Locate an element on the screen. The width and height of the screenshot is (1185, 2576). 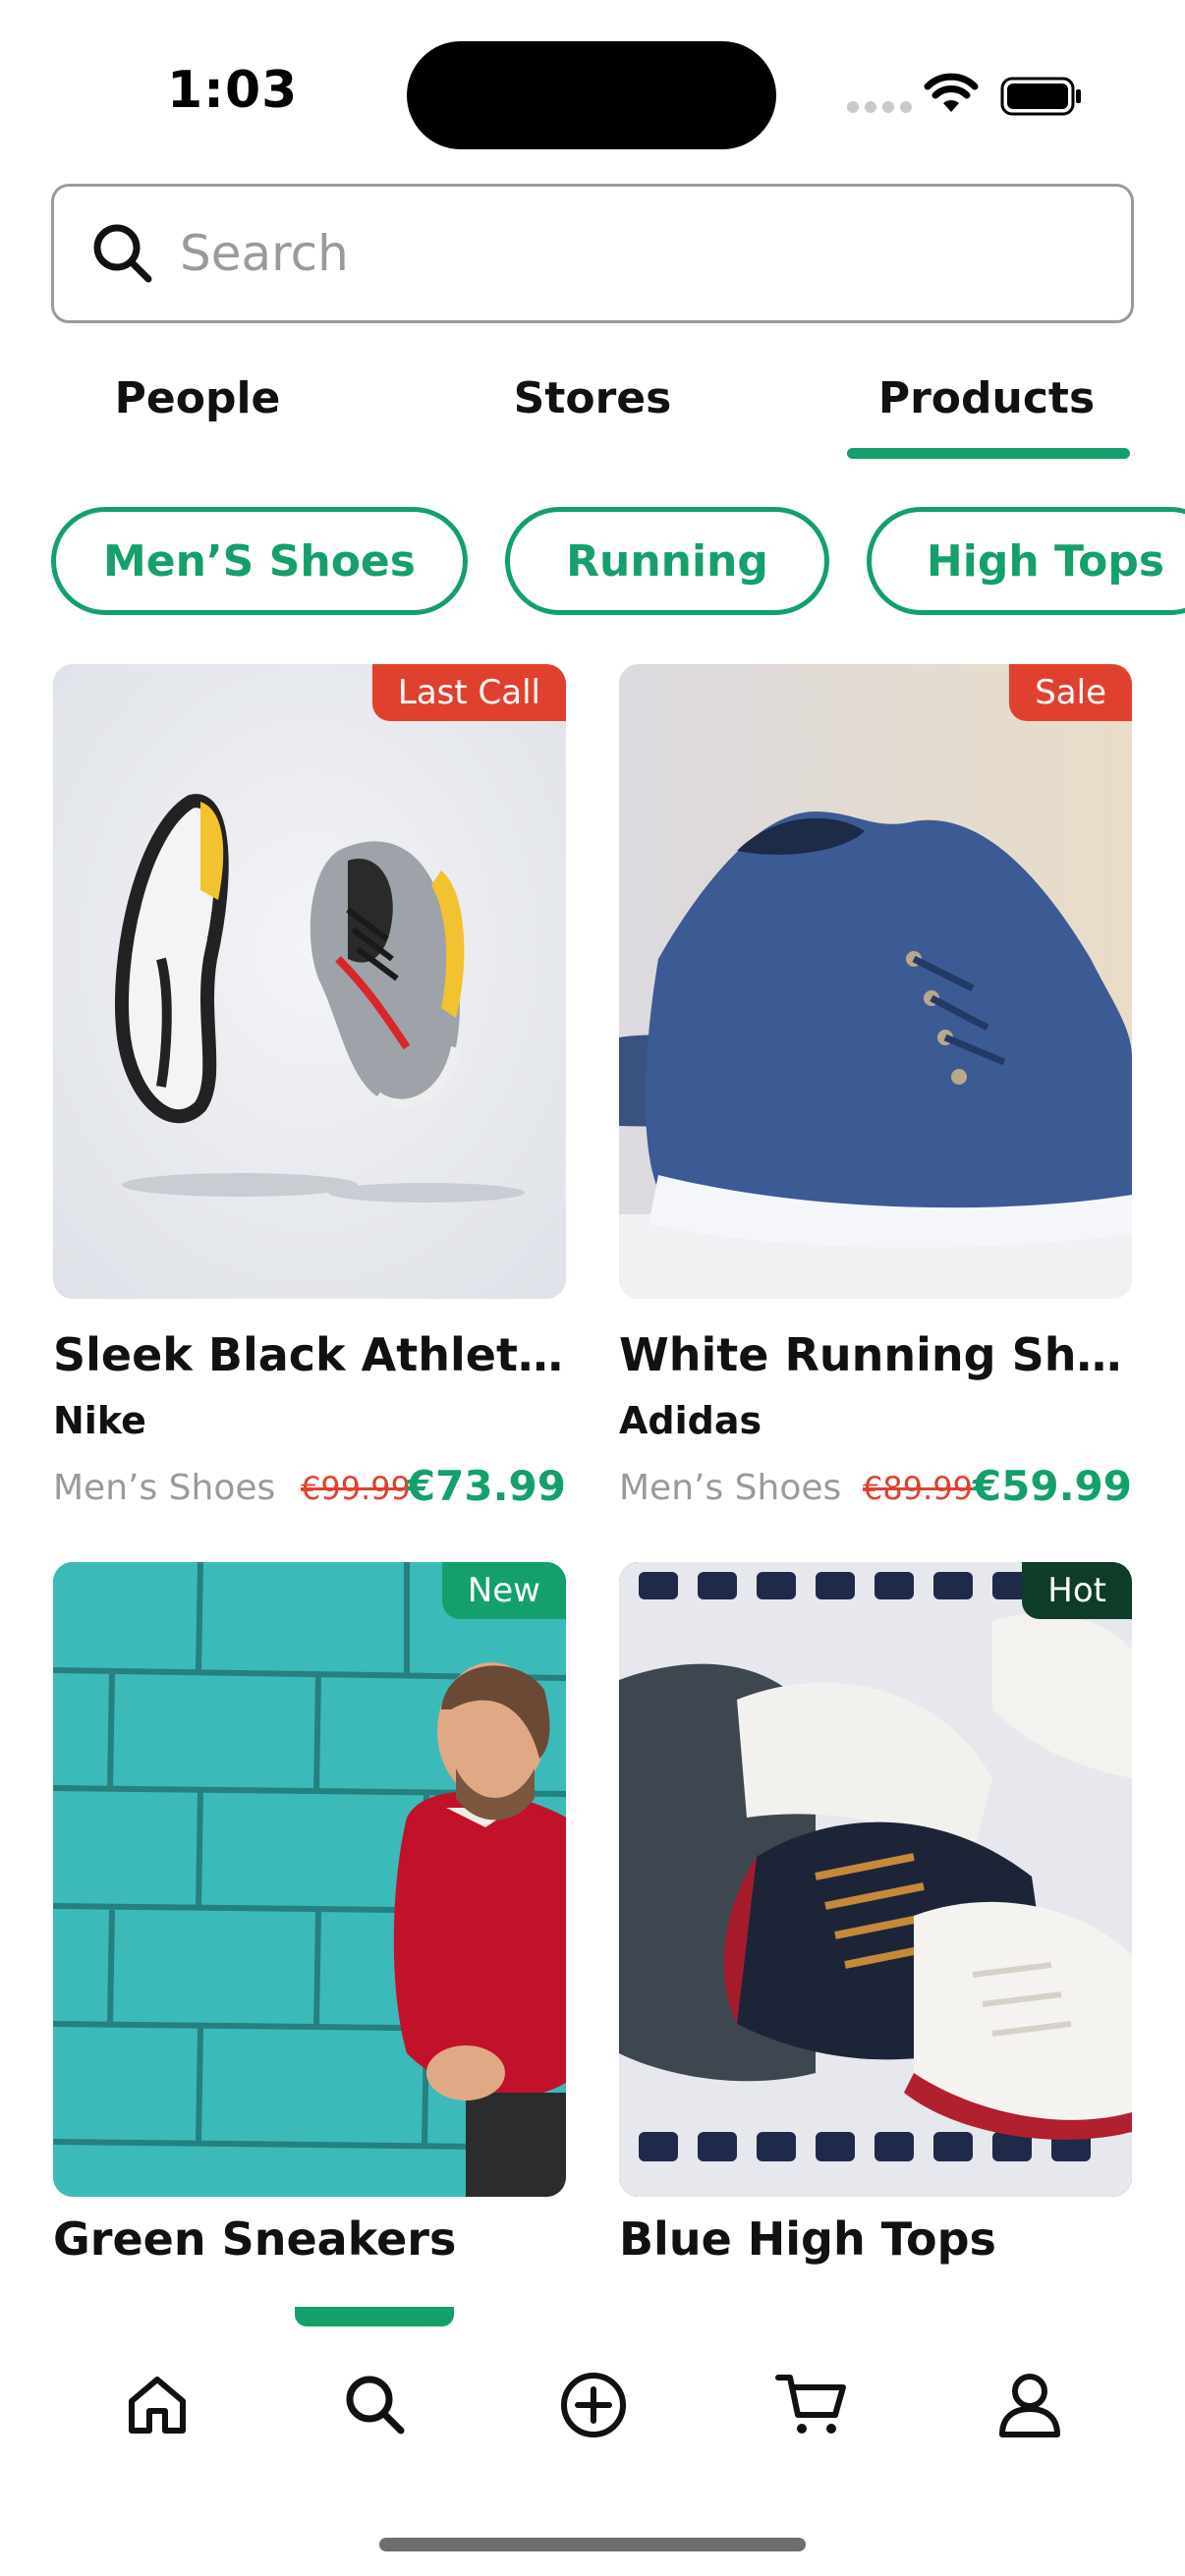
product-badge: Last Call is located at coordinates (469, 692).